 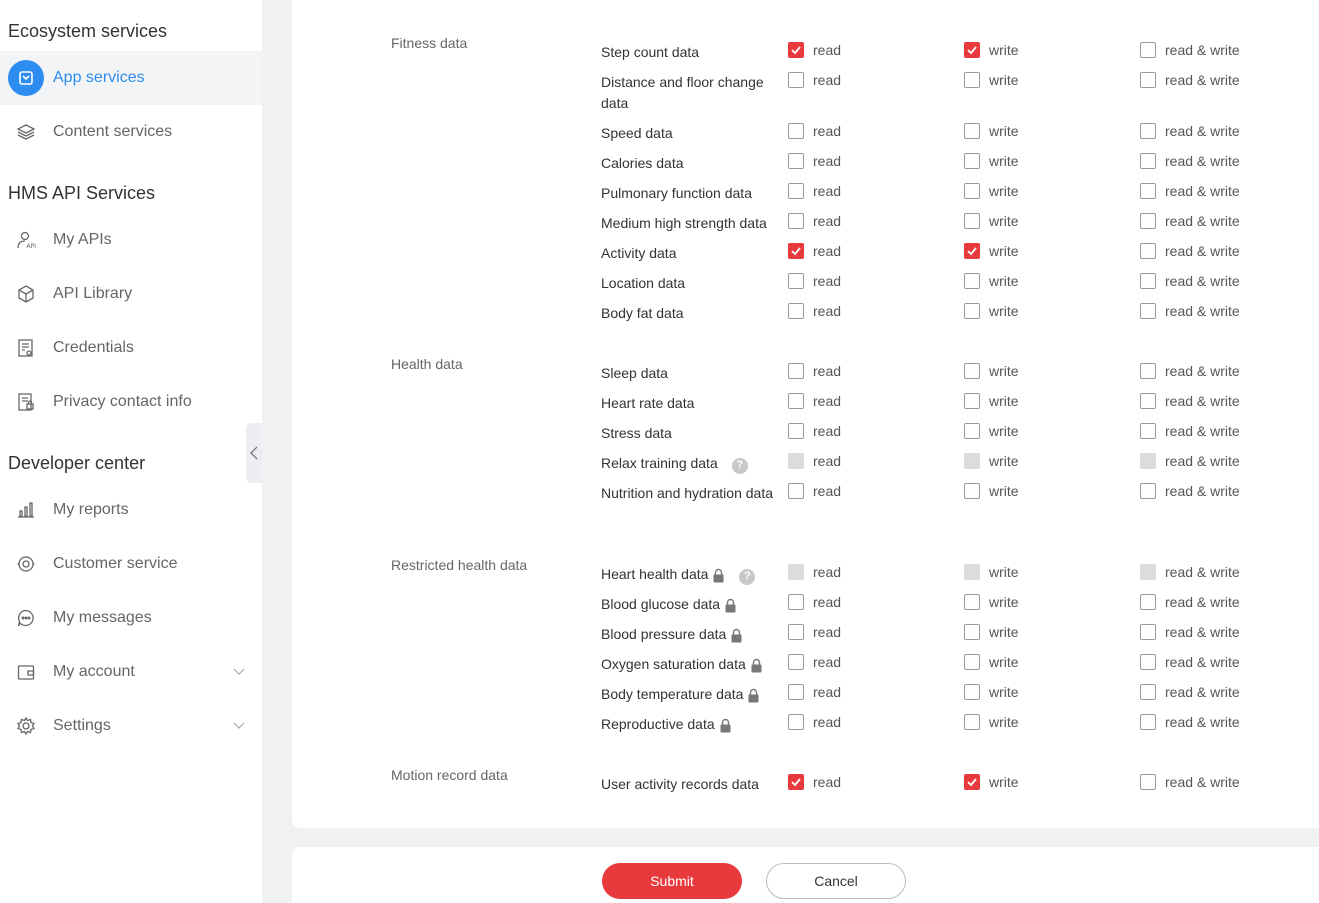 What do you see at coordinates (131, 510) in the screenshot?
I see `sidebar-item-my-reports: My reports` at bounding box center [131, 510].